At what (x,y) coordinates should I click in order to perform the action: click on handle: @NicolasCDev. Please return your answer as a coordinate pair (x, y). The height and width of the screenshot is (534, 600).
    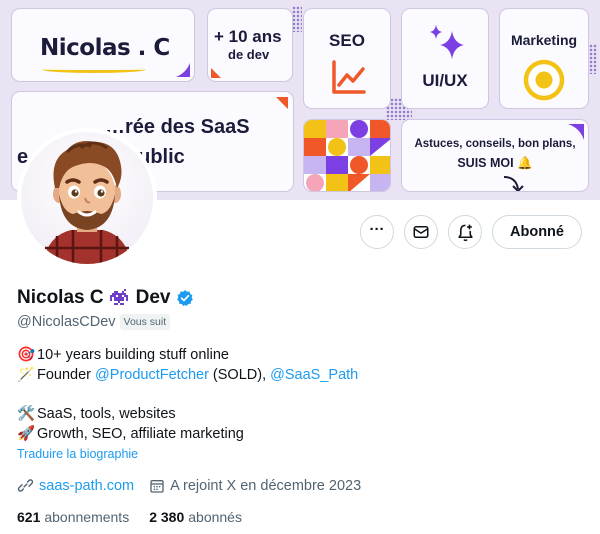
    Looking at the image, I should click on (66, 322).